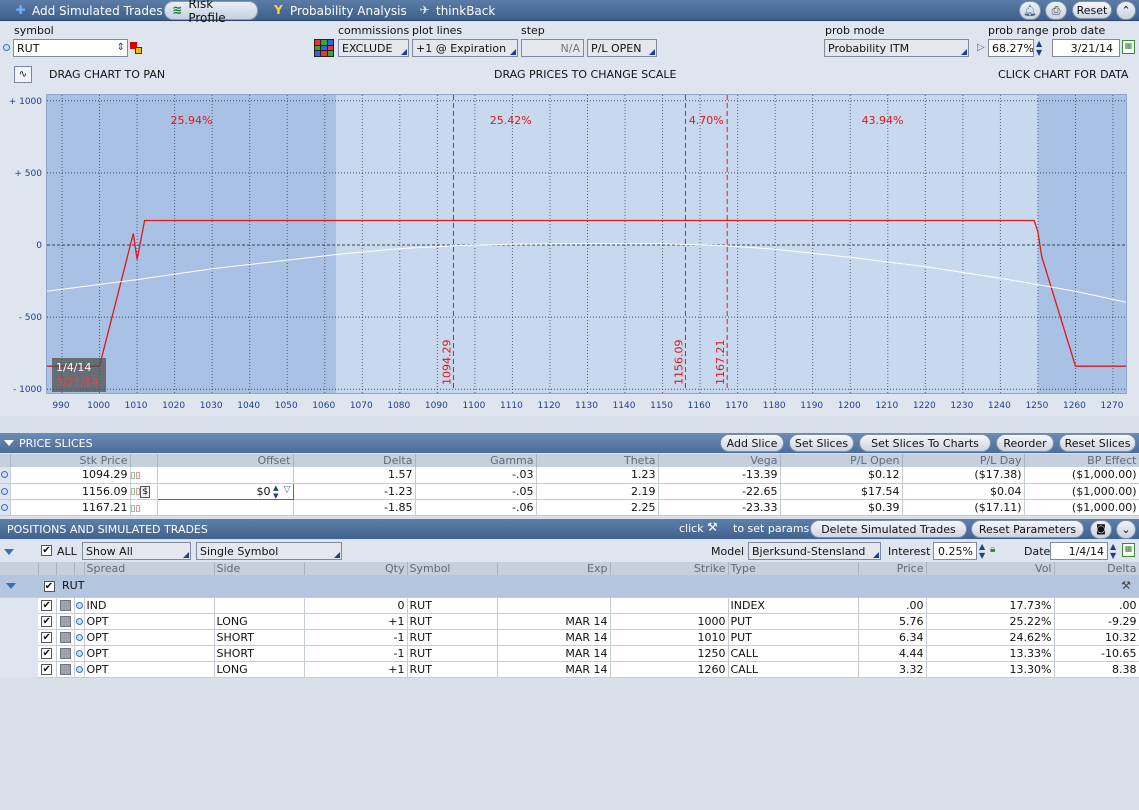 The image size is (1139, 810). What do you see at coordinates (622, 48) in the screenshot?
I see `pl-mode-select: P/L OPEN` at bounding box center [622, 48].